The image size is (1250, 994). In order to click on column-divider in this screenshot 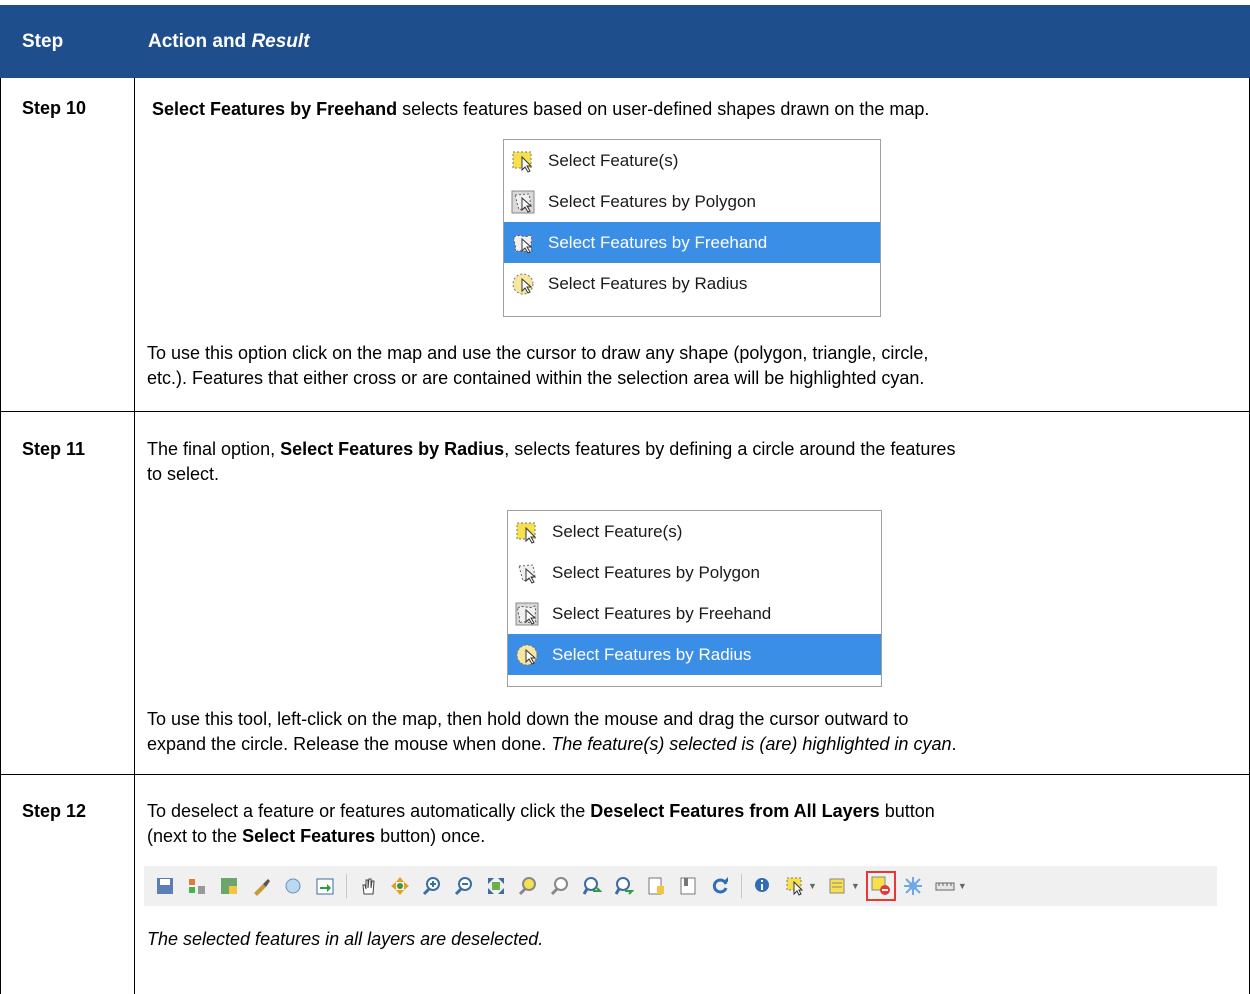, I will do `click(134, 536)`.